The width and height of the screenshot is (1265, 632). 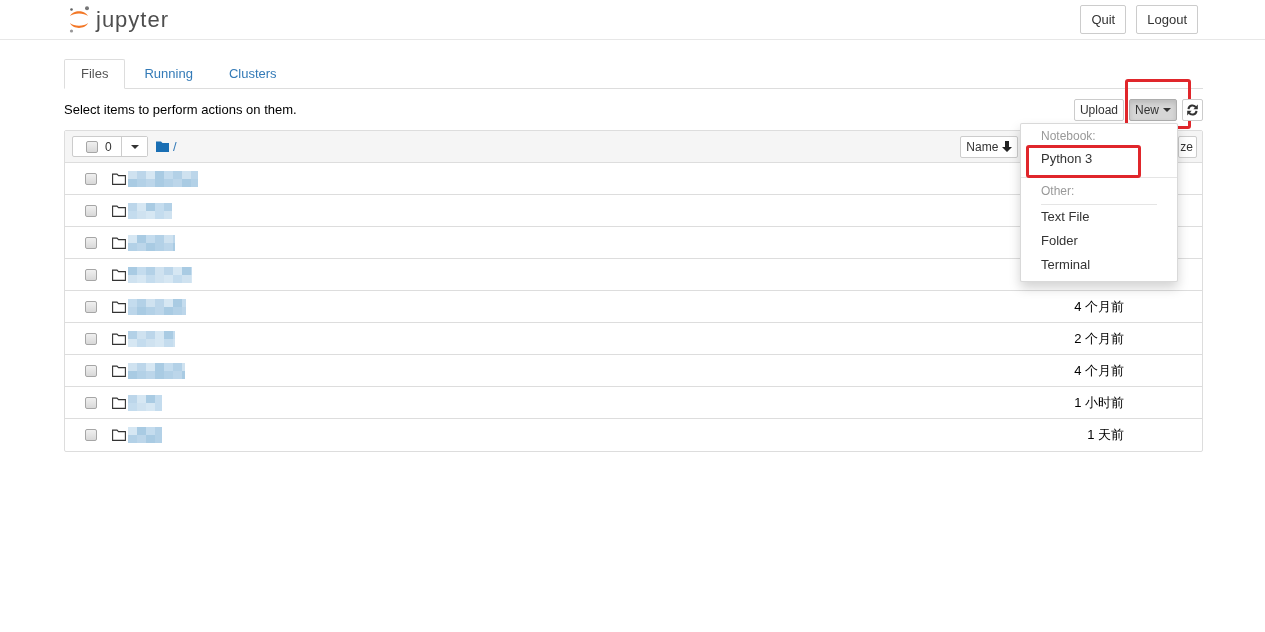 What do you see at coordinates (1098, 110) in the screenshot?
I see `upload-button: Upload` at bounding box center [1098, 110].